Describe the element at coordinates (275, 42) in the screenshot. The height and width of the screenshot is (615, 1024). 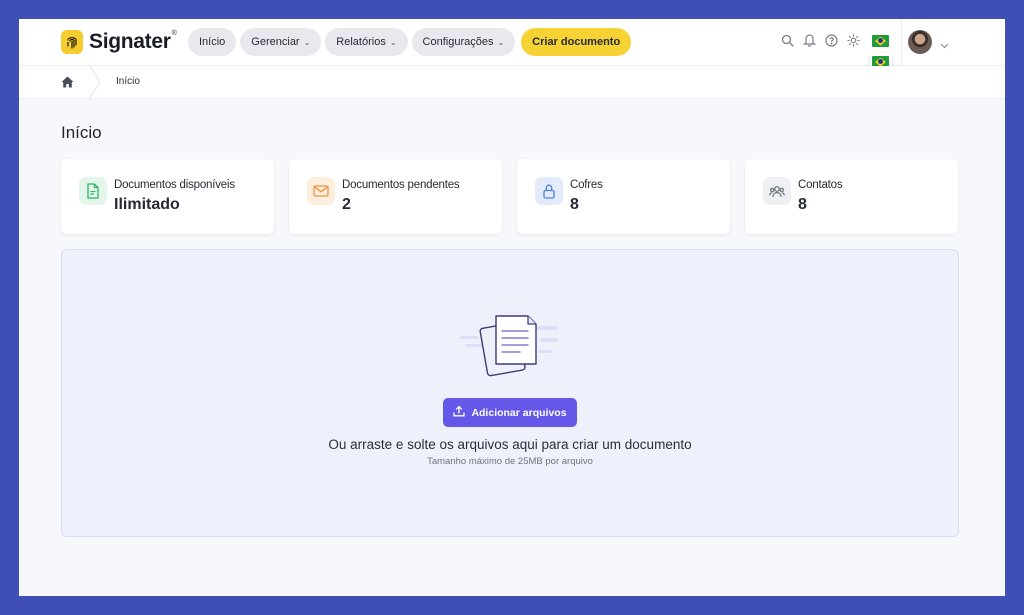
I see `nav-gerenciar-label: Gerenciar` at that location.